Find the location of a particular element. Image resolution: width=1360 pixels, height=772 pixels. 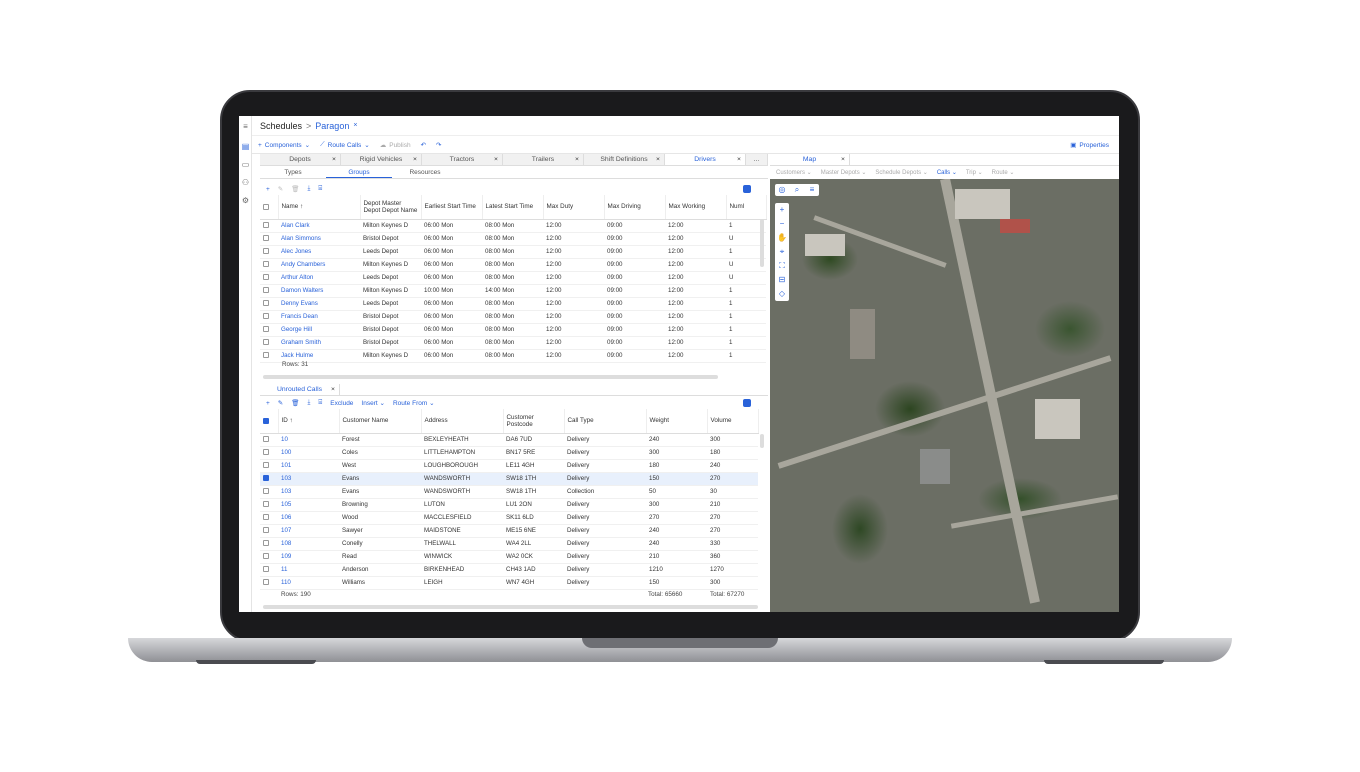

call-id-link: 11 is located at coordinates (308, 570).